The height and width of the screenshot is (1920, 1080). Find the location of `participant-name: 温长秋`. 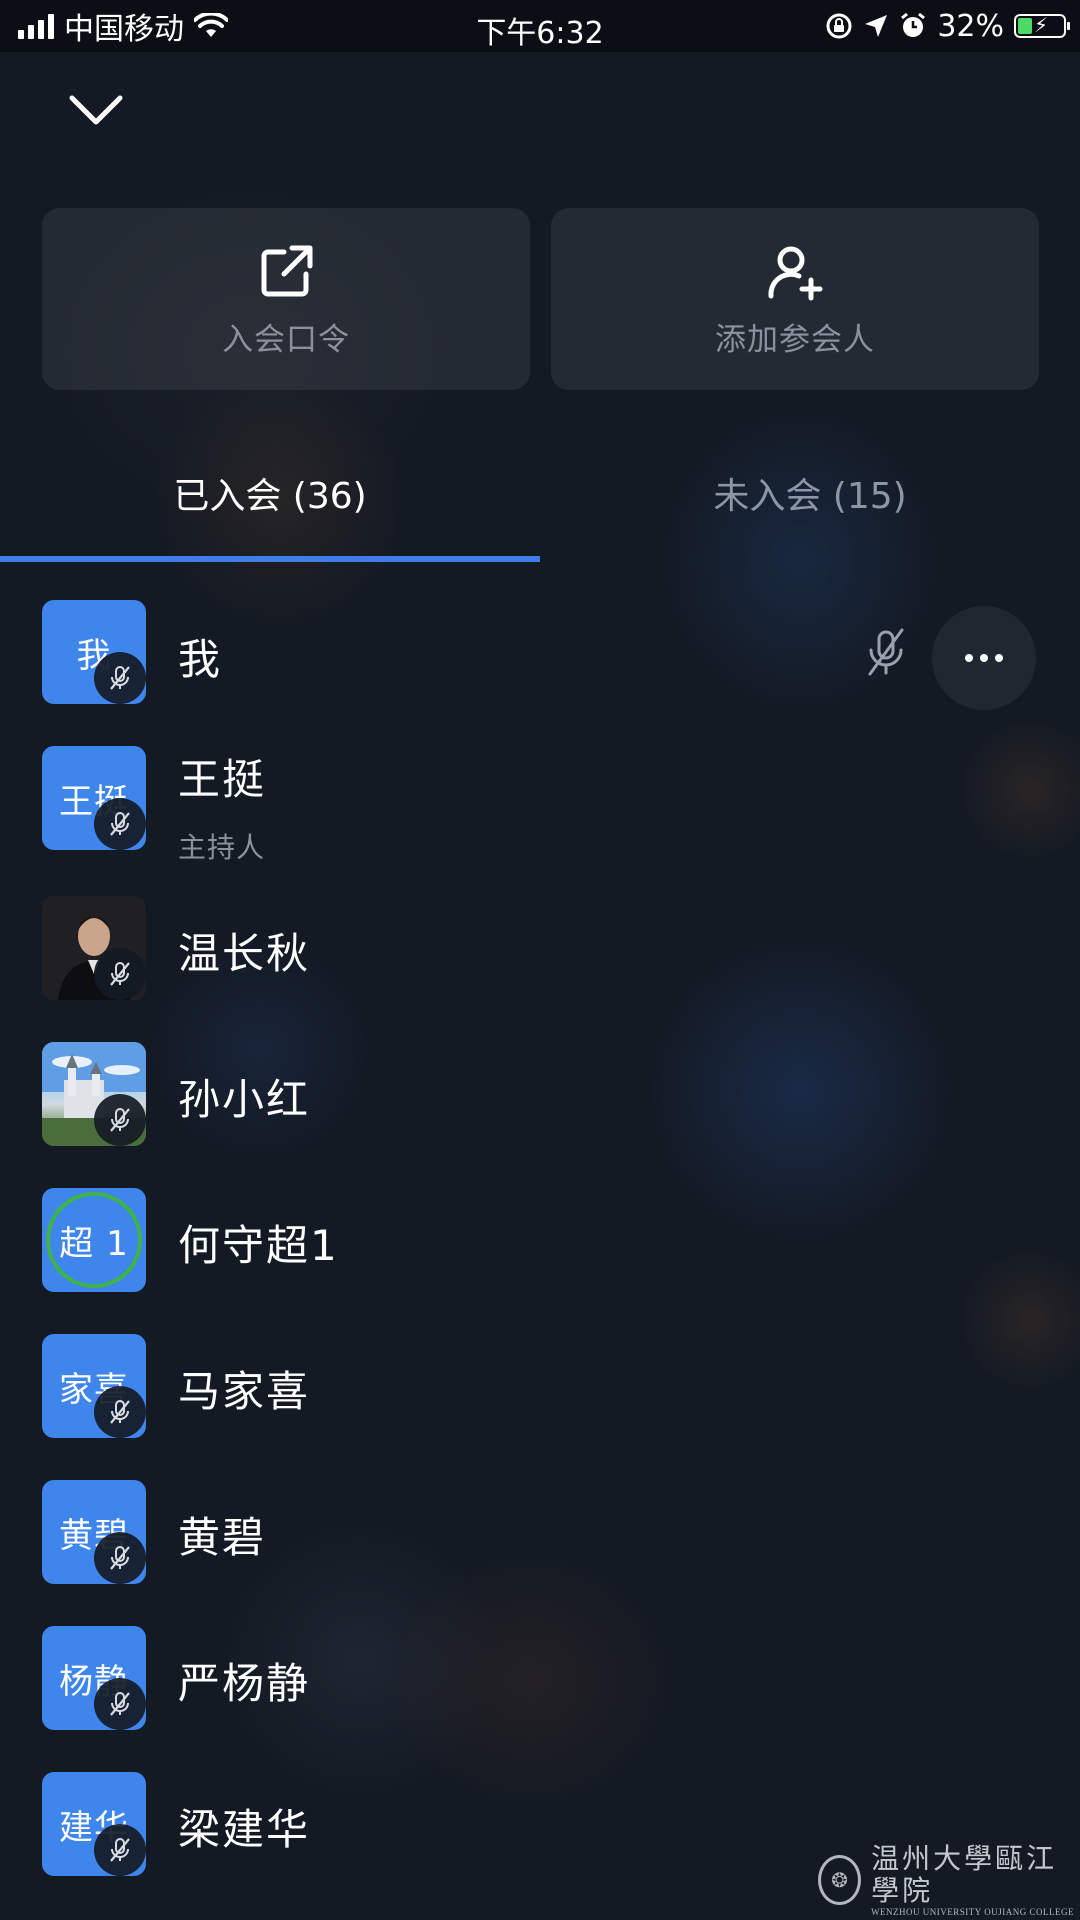

participant-name: 温长秋 is located at coordinates (244, 953).